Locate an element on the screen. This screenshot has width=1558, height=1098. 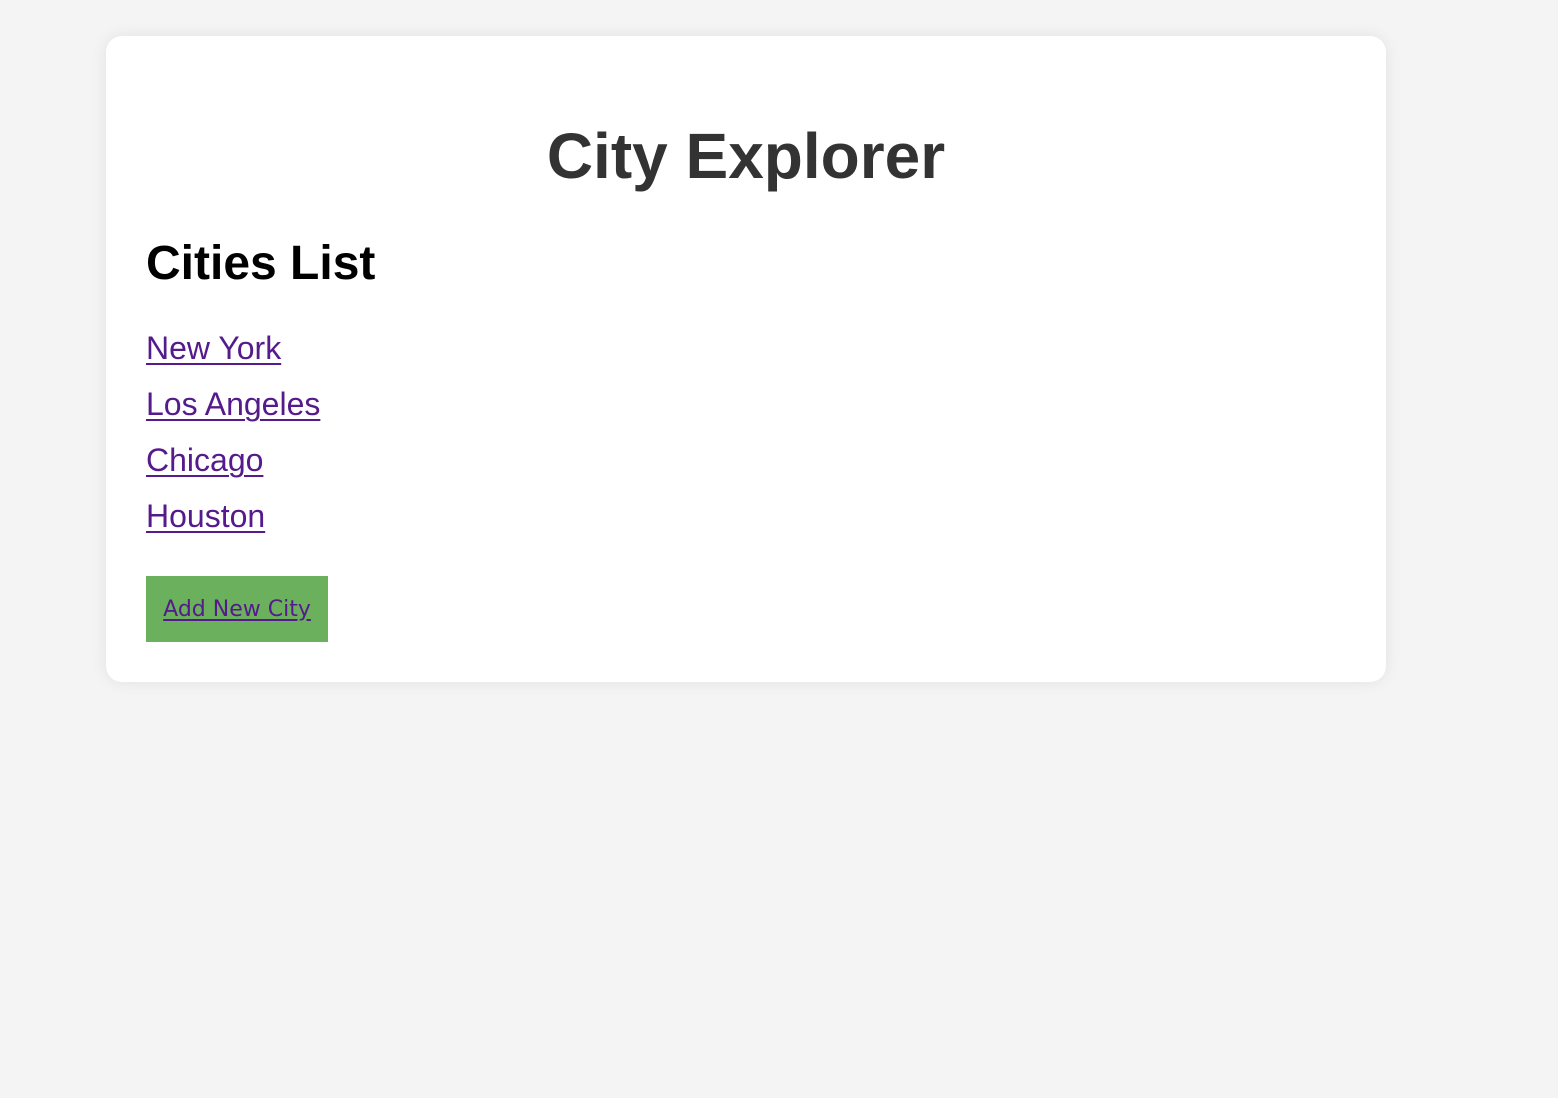
city-link-los-angeles: Los Angeles is located at coordinates (233, 404).